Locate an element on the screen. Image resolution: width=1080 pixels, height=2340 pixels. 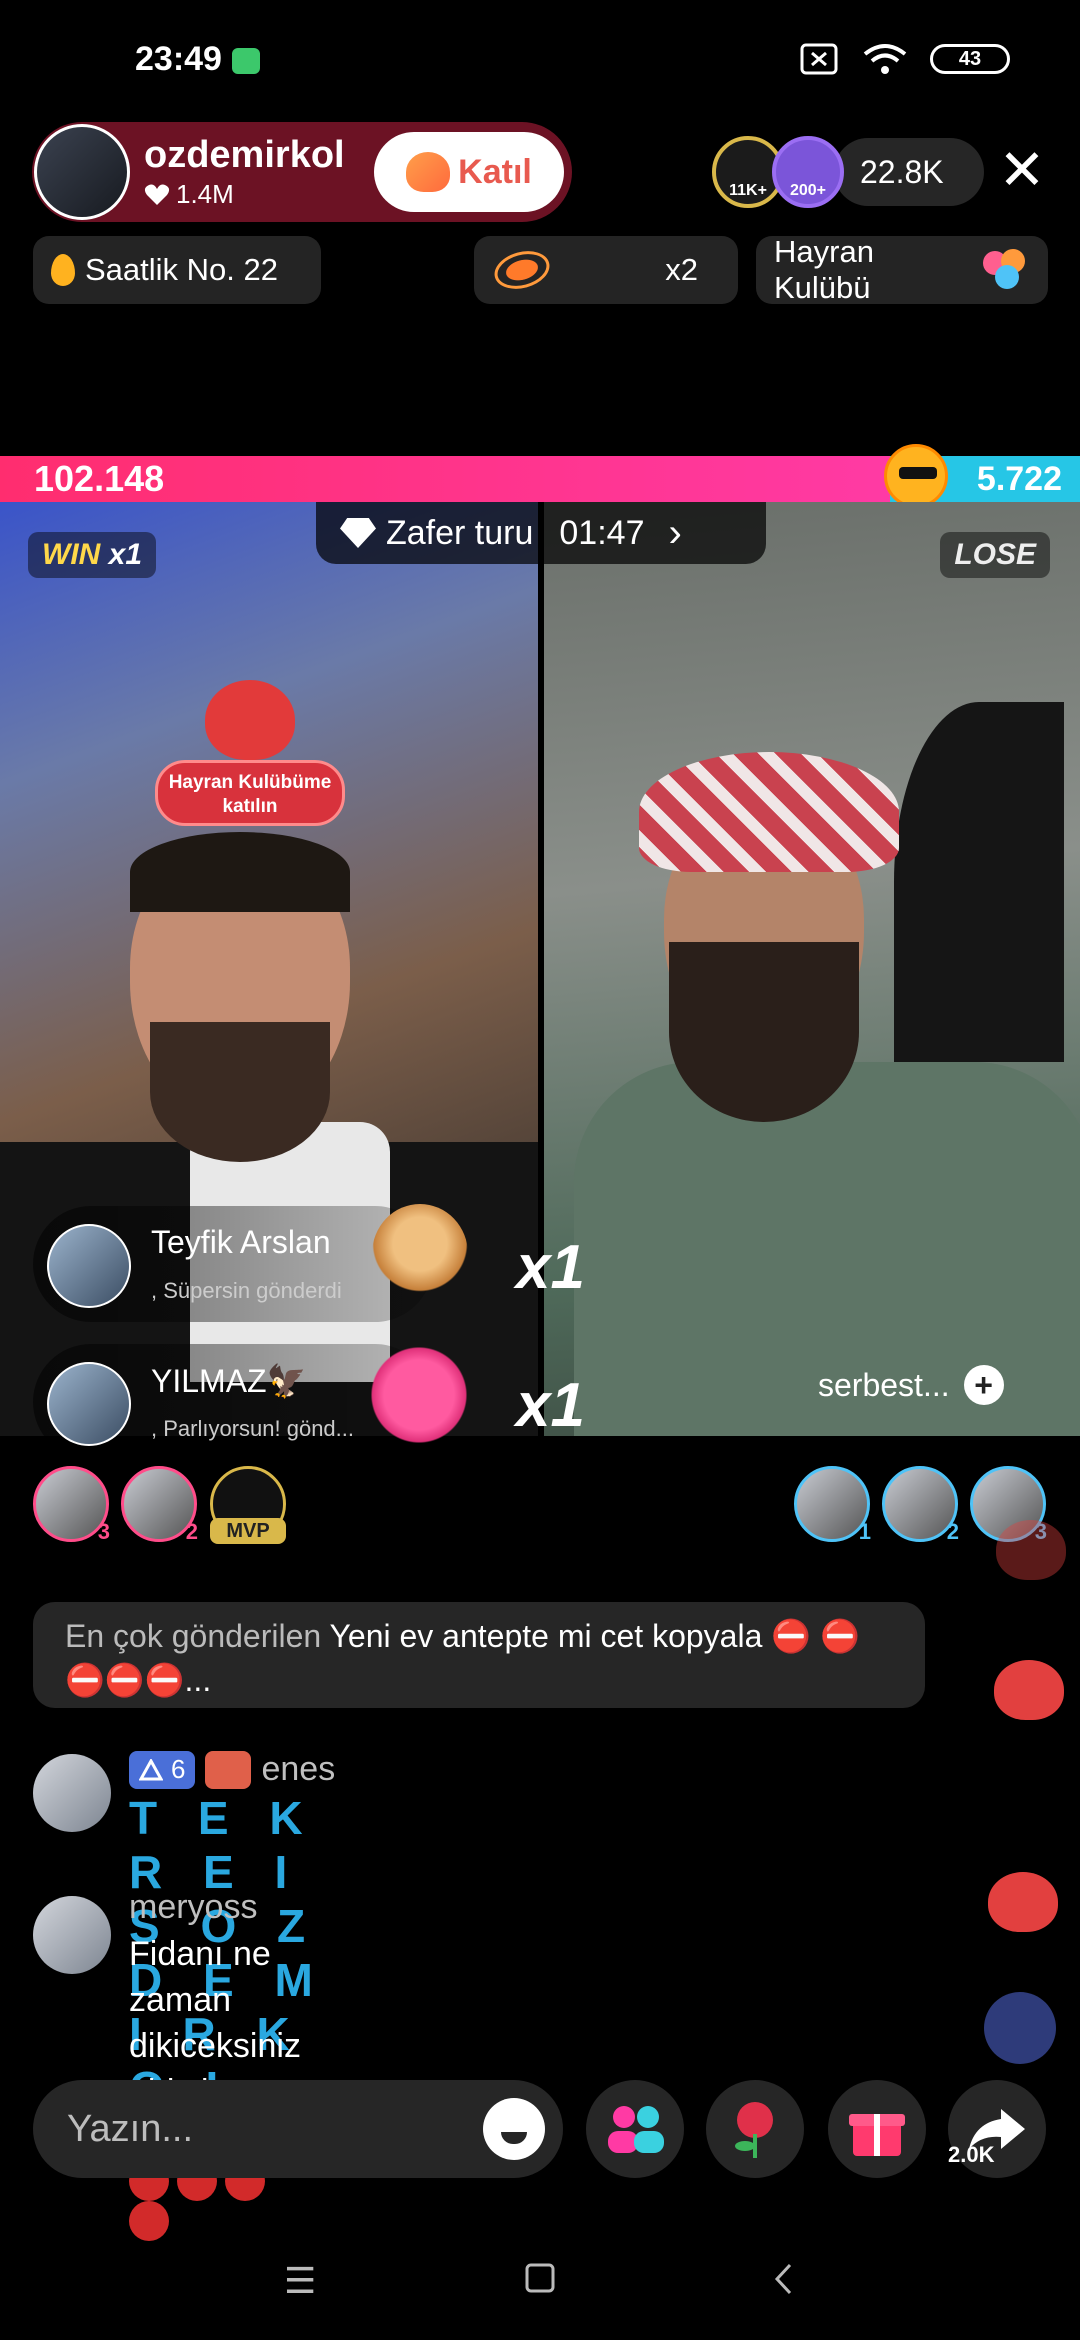
rose-icon is located at coordinates (754, 2130).